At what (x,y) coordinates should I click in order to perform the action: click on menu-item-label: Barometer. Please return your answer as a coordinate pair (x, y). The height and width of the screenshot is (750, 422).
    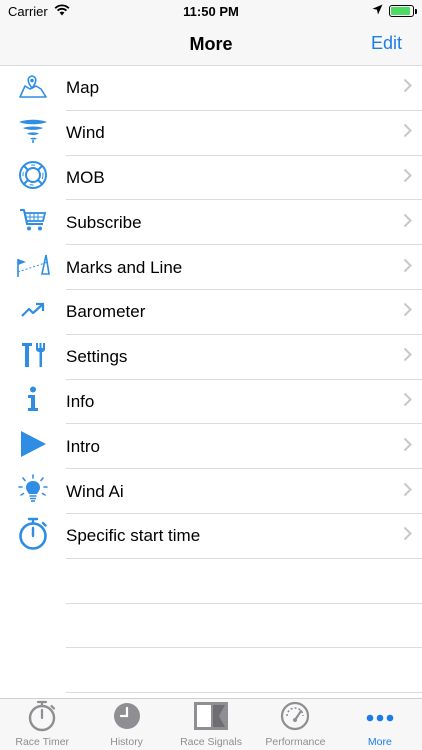
    Looking at the image, I should click on (106, 312).